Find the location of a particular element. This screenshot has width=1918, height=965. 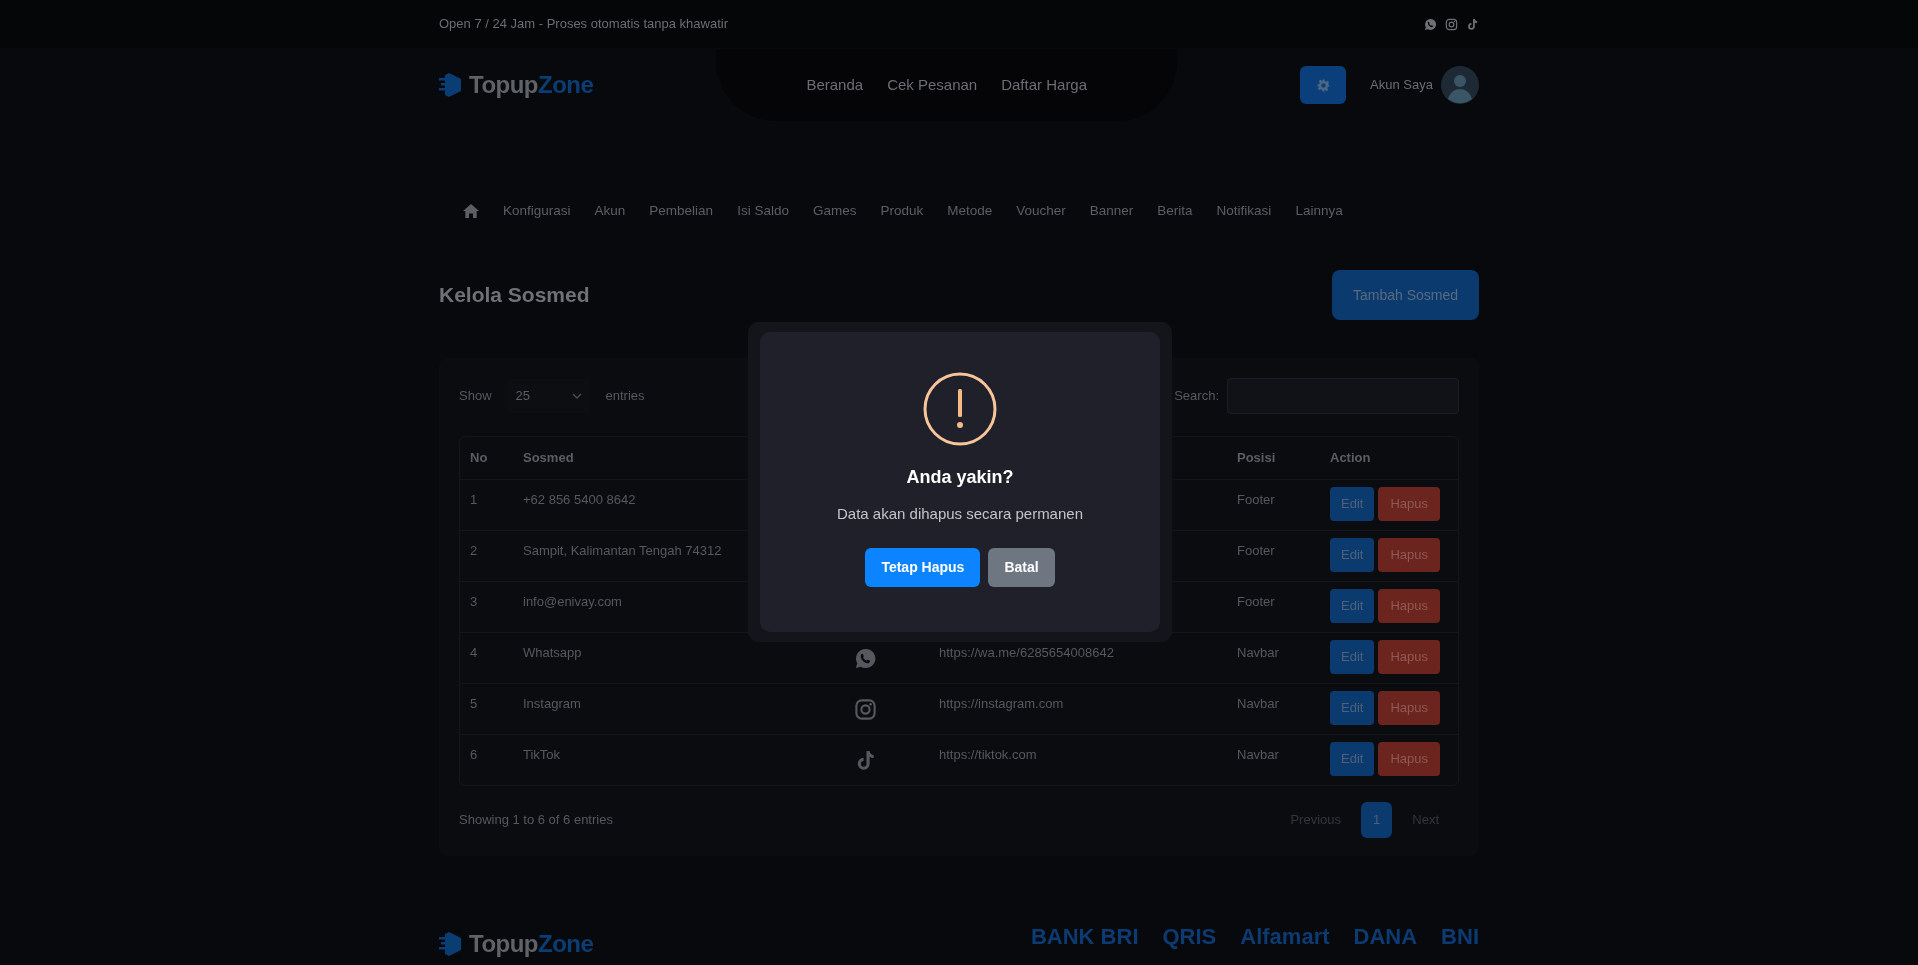

payment-logo: QRIS is located at coordinates (1189, 936).